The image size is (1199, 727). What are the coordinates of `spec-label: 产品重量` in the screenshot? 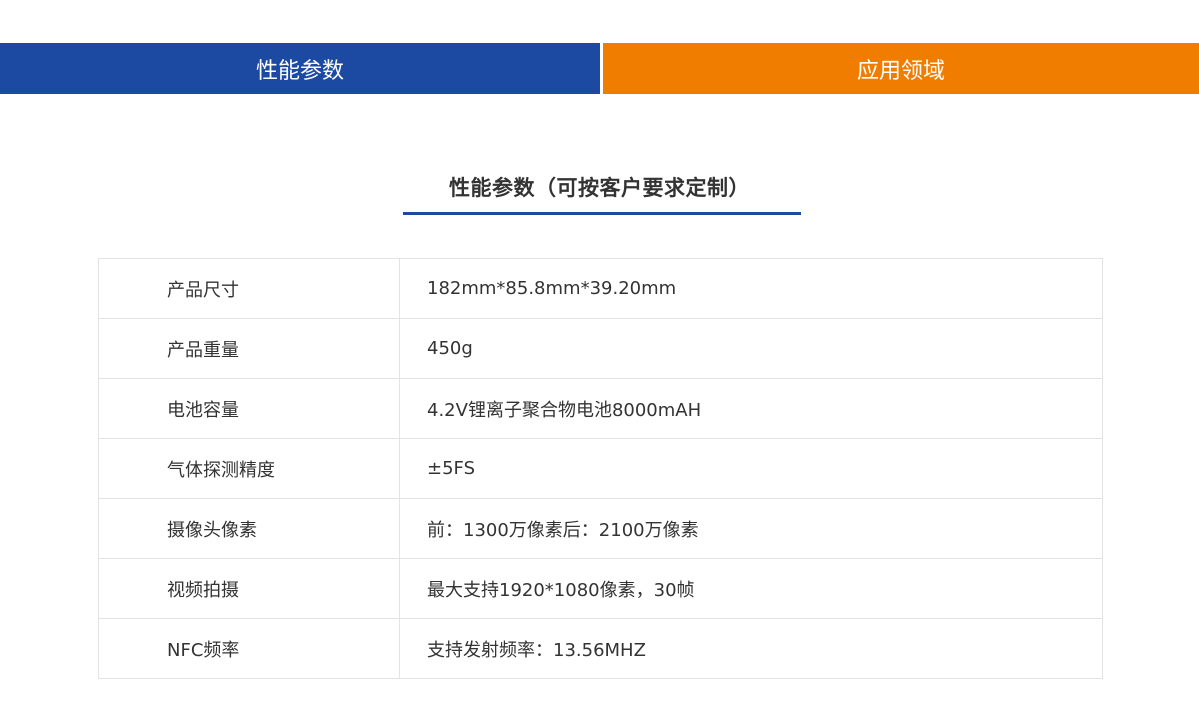 It's located at (249, 348).